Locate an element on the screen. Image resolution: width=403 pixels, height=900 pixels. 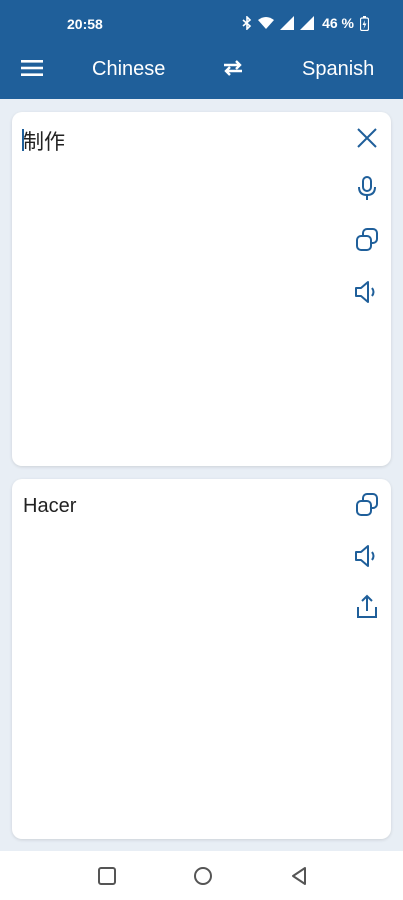
home-button is located at coordinates (203, 876).